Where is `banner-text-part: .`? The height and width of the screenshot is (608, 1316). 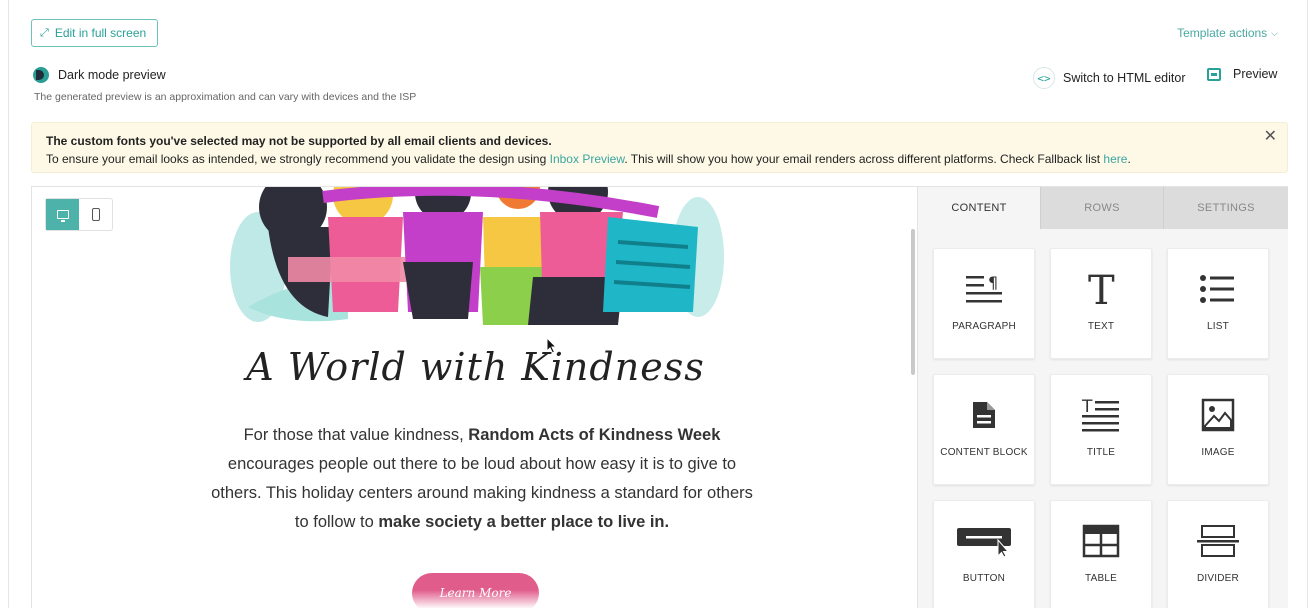 banner-text-part: . is located at coordinates (1129, 159).